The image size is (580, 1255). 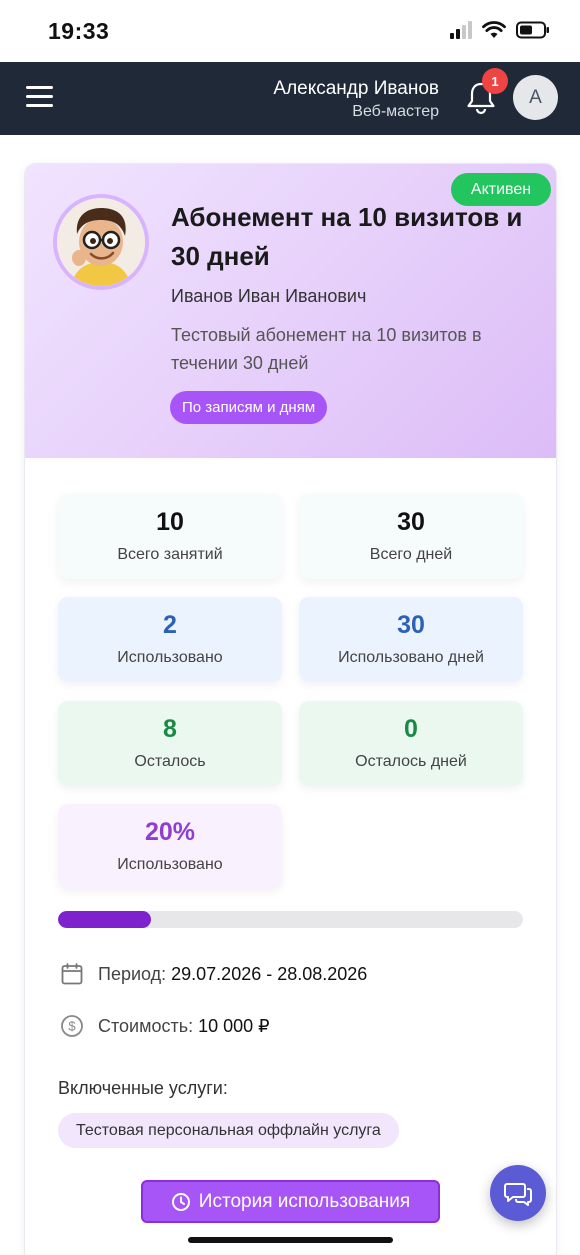 What do you see at coordinates (411, 743) in the screenshot?
I see `stat-remaining-days: 0 Осталось дней` at bounding box center [411, 743].